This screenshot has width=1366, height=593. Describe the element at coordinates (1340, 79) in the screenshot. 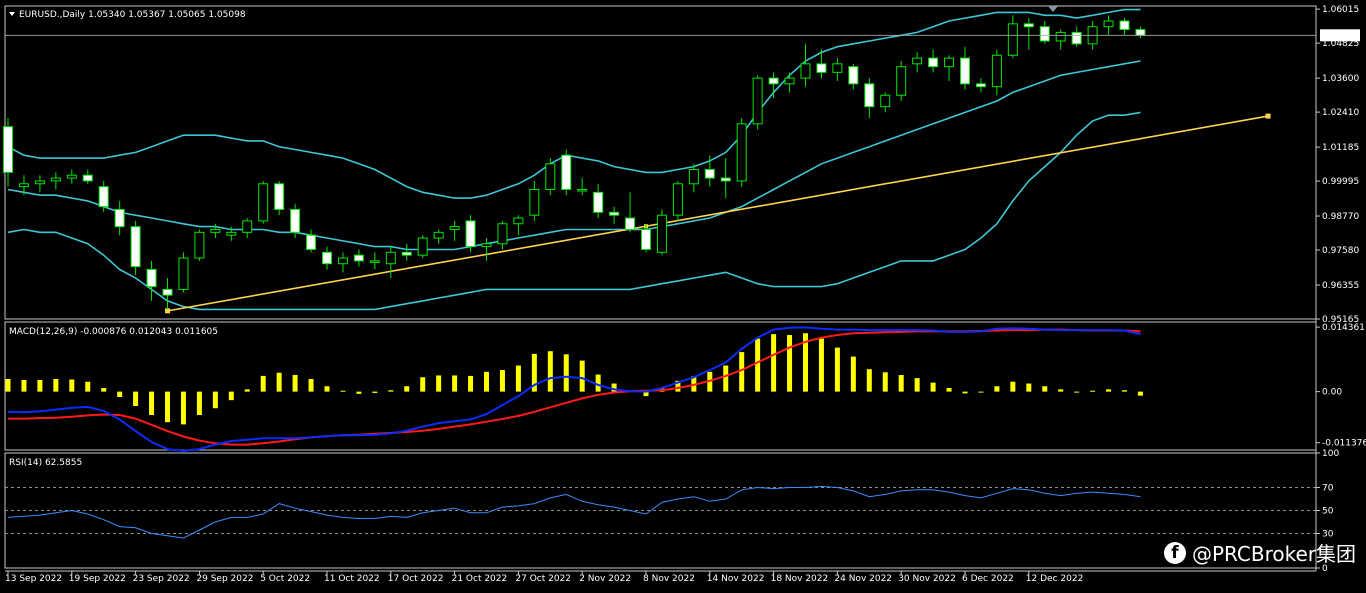

I see `price-tick-label: 1.03600` at that location.